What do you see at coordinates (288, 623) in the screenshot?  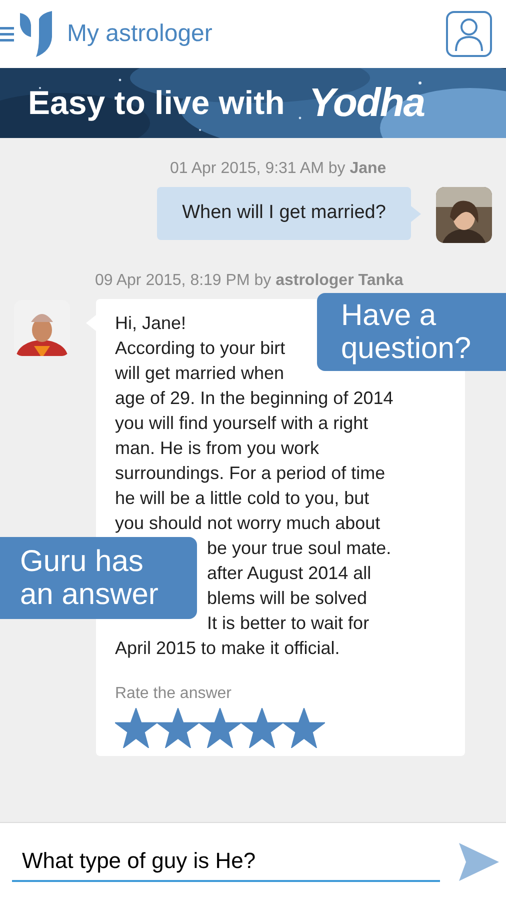 I see `answer-text: It is better to wait for` at bounding box center [288, 623].